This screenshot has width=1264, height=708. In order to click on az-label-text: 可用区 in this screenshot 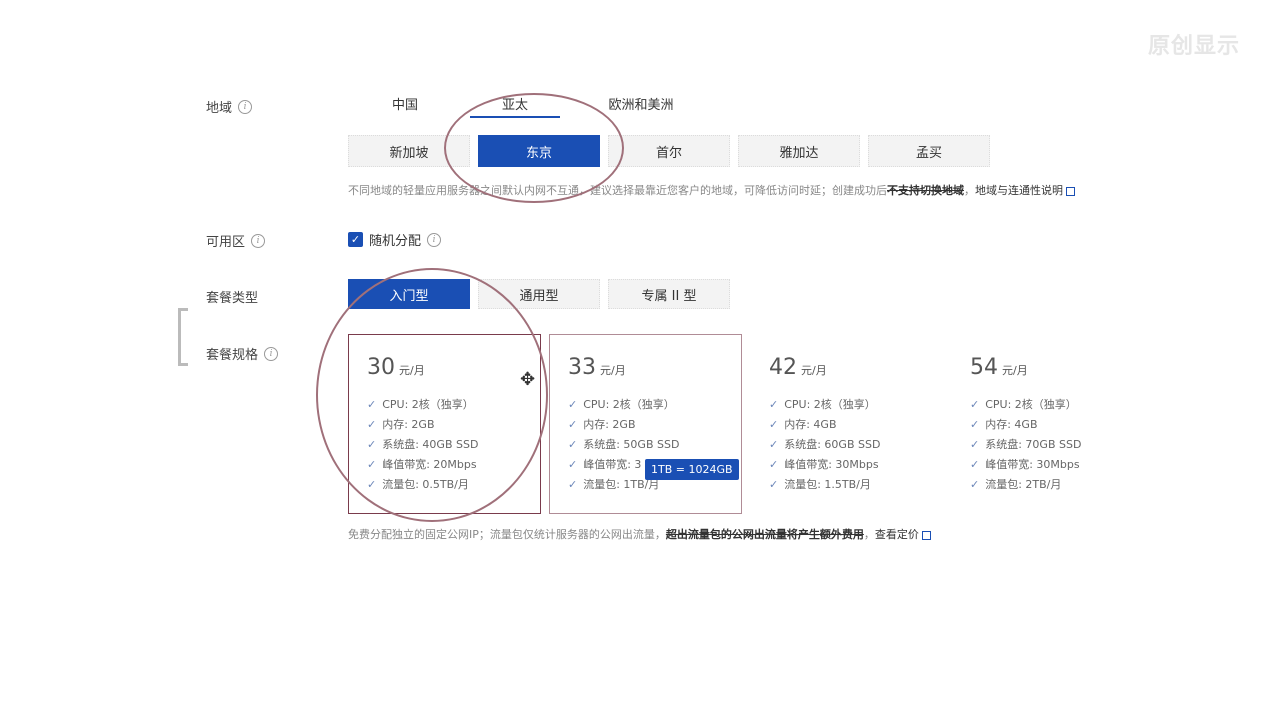, I will do `click(226, 242)`.